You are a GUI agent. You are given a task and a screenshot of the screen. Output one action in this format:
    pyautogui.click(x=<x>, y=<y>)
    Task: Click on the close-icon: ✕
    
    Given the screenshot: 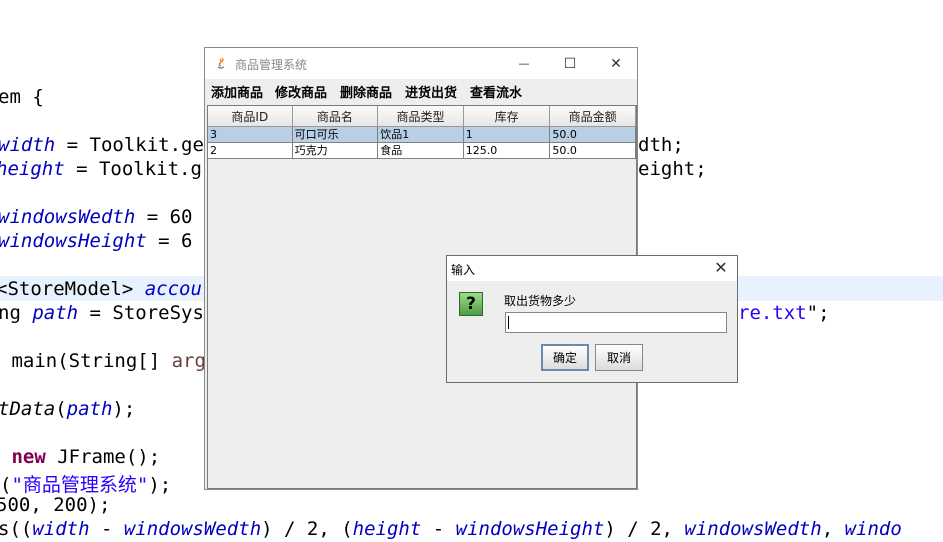 What is the action you would take?
    pyautogui.click(x=616, y=63)
    